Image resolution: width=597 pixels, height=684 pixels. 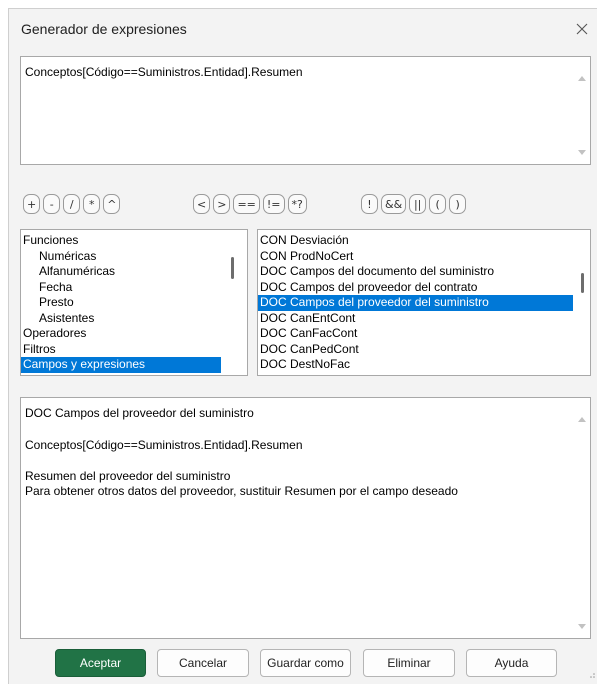 What do you see at coordinates (415, 350) in the screenshot?
I see `field-item: DOC CanPedCont` at bounding box center [415, 350].